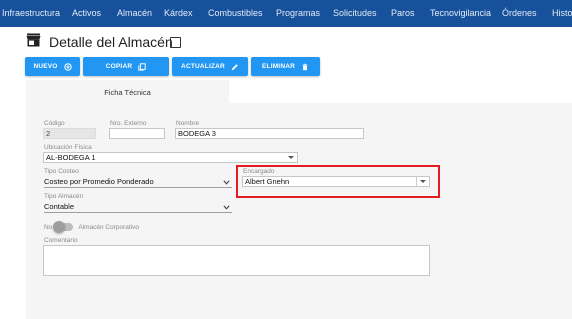 This screenshot has height=319, width=572. I want to click on nav-item-historico: Histo, so click(562, 13).